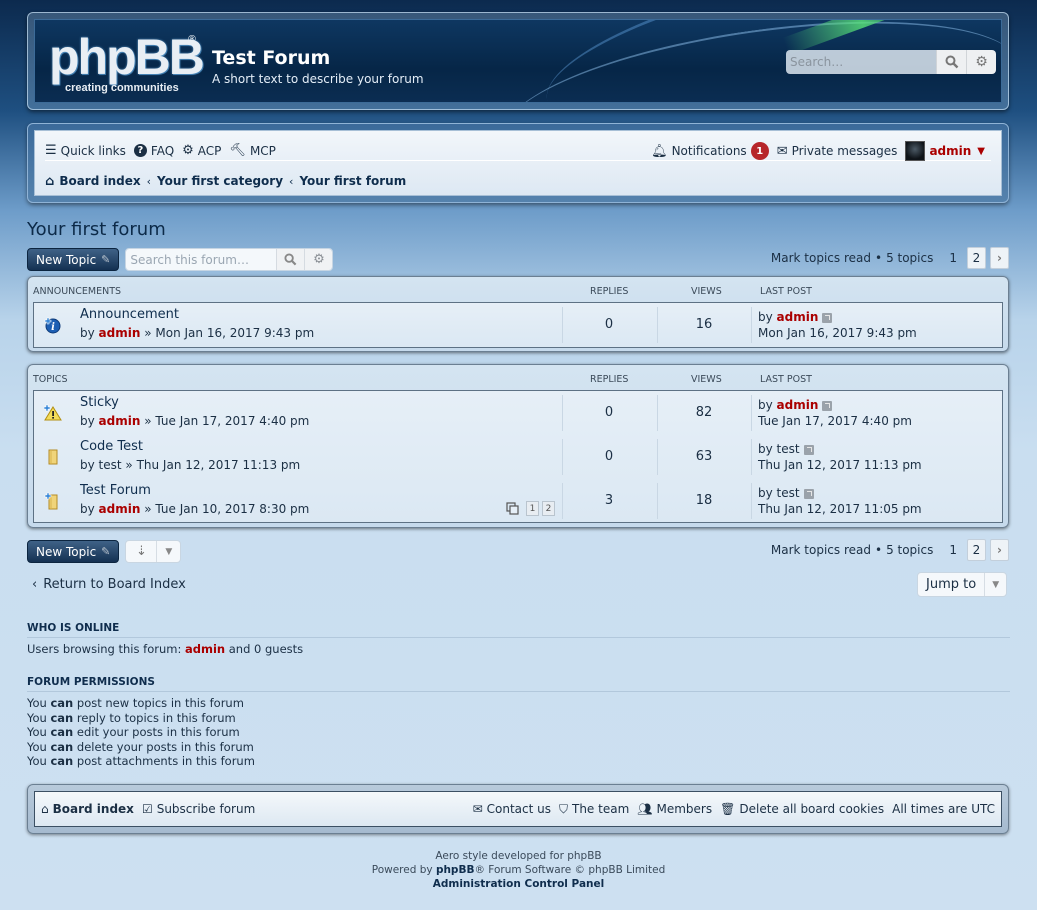 The height and width of the screenshot is (910, 1037). What do you see at coordinates (318, 79) in the screenshot?
I see `site-description: A short text to describe your forum` at bounding box center [318, 79].